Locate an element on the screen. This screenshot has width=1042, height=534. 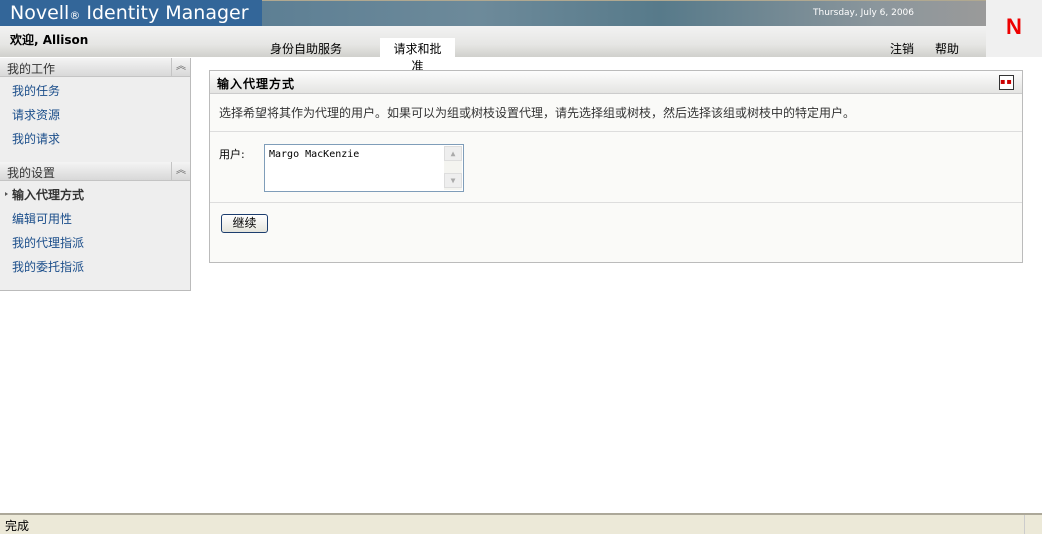
novell-logo: N is located at coordinates (1014, 28).